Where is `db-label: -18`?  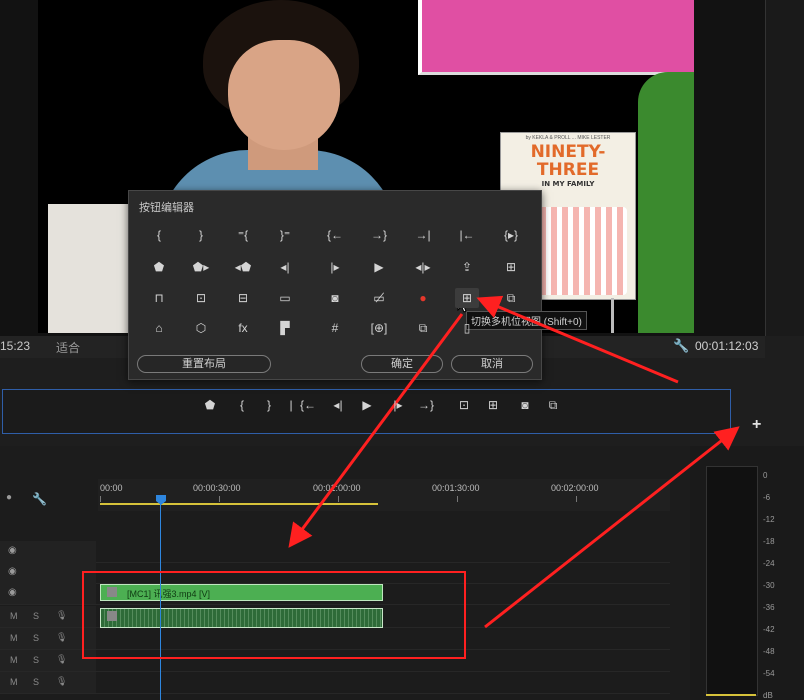 db-label: -18 is located at coordinates (769, 541).